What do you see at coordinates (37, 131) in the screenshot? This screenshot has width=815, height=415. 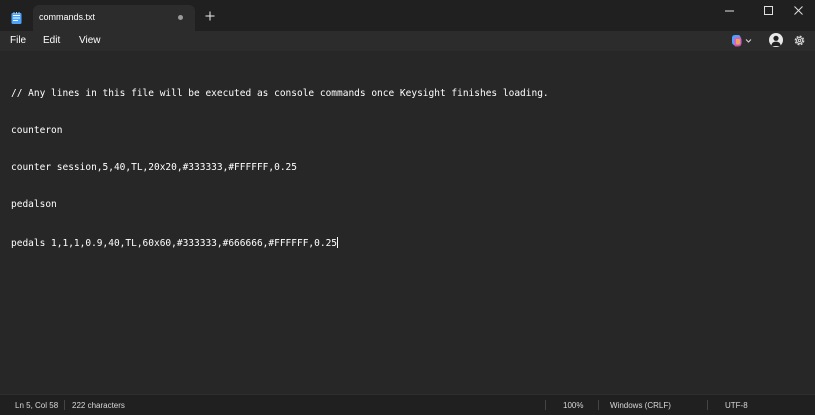 I see `editor-line: counteron` at bounding box center [37, 131].